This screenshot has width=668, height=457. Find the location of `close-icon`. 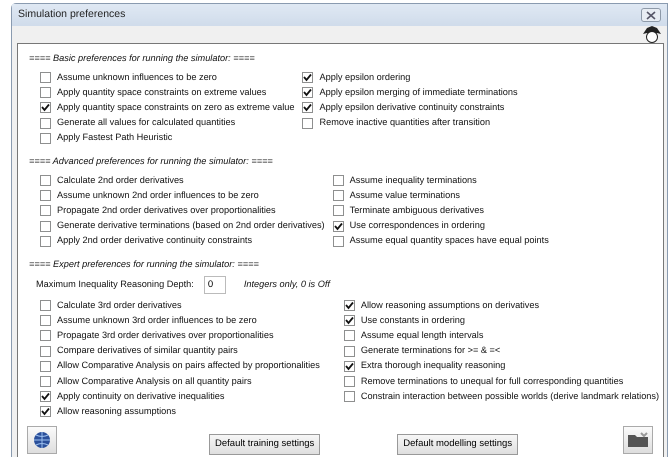

close-icon is located at coordinates (651, 15).